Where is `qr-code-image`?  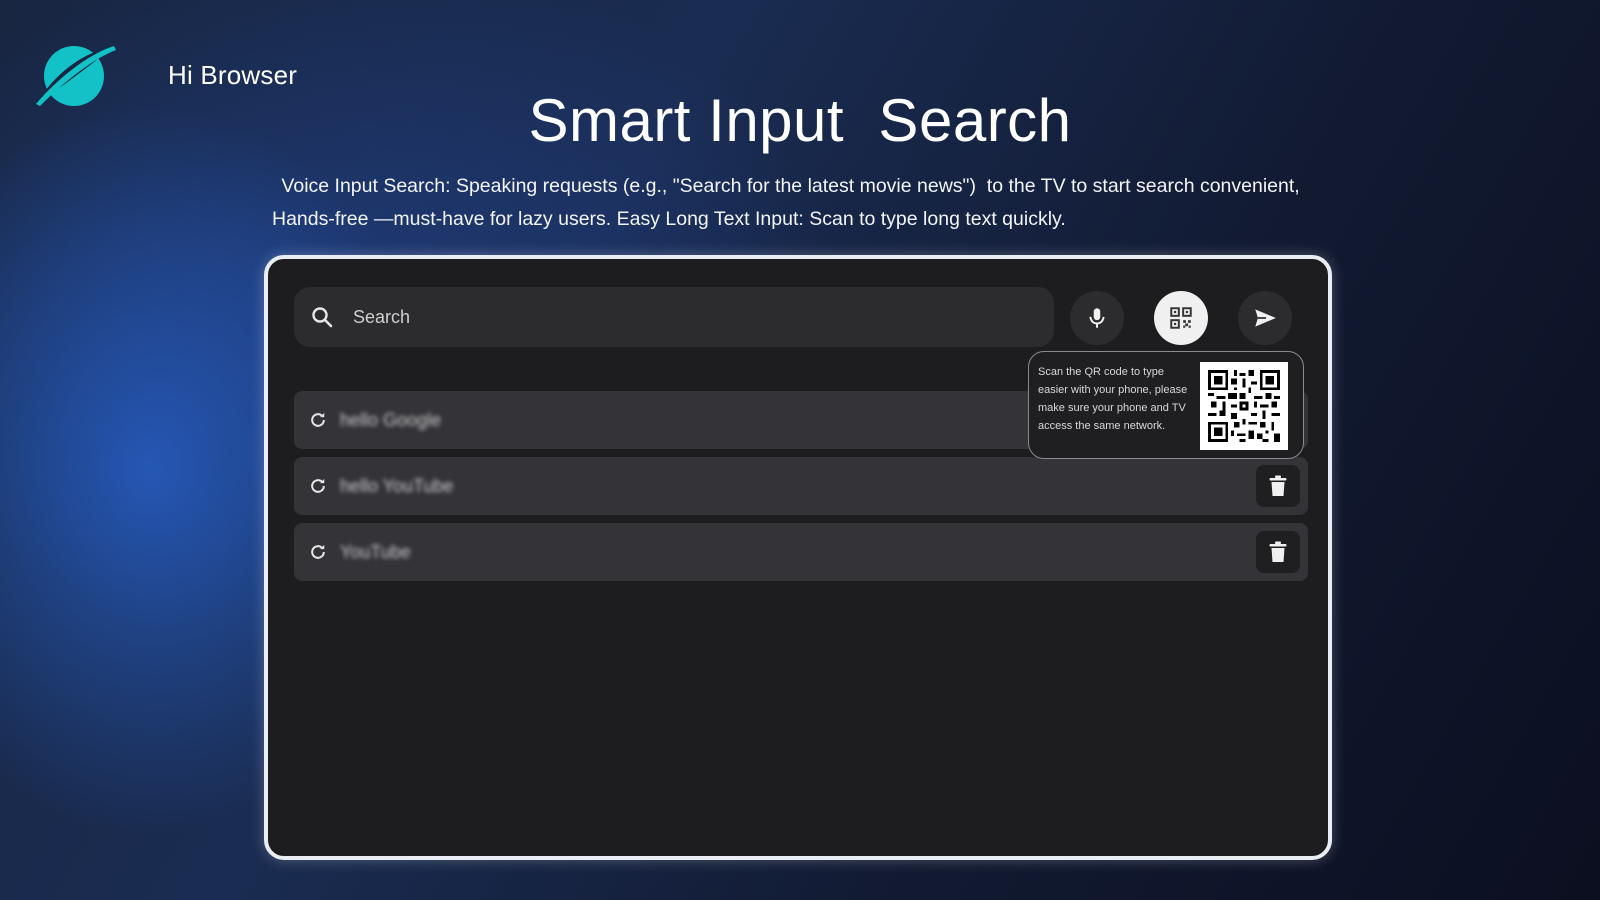
qr-code-image is located at coordinates (1244, 406).